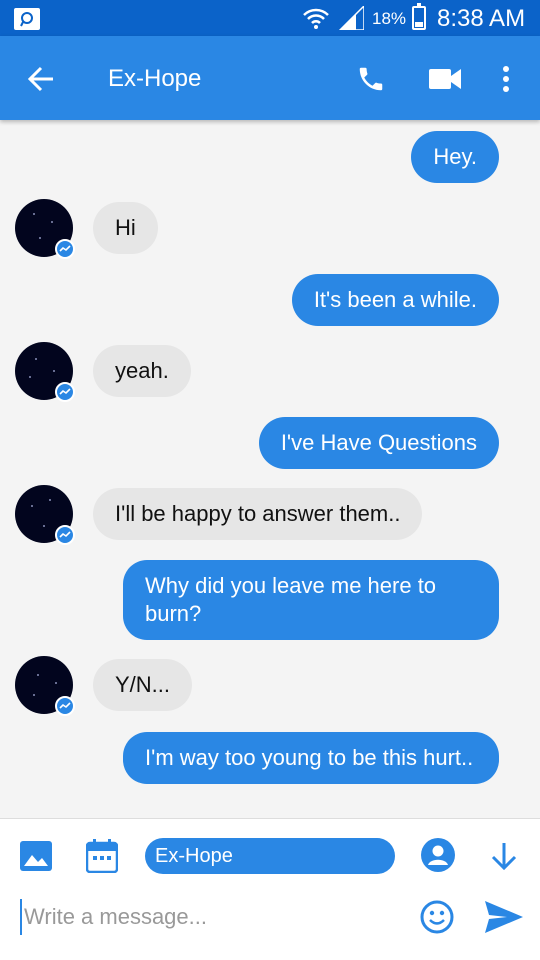  What do you see at coordinates (125, 228) in the screenshot?
I see `incoming-message: Hi` at bounding box center [125, 228].